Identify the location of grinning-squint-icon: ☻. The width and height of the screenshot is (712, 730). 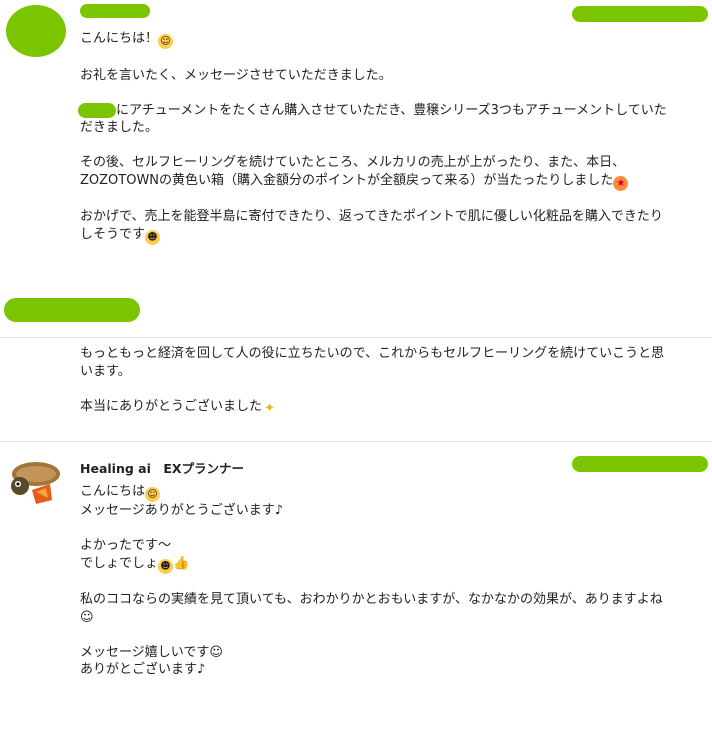
(153, 237).